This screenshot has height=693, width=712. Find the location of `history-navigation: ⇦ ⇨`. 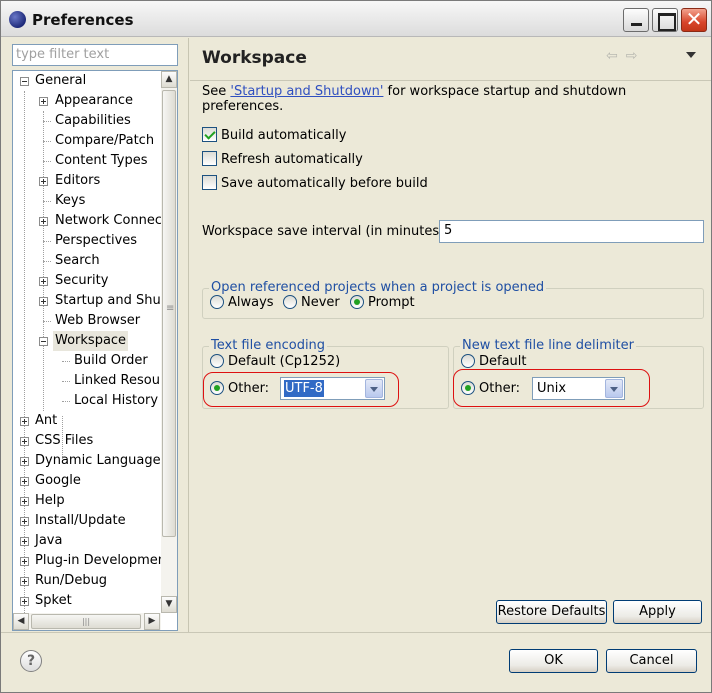

history-navigation: ⇦ ⇨ is located at coordinates (625, 56).